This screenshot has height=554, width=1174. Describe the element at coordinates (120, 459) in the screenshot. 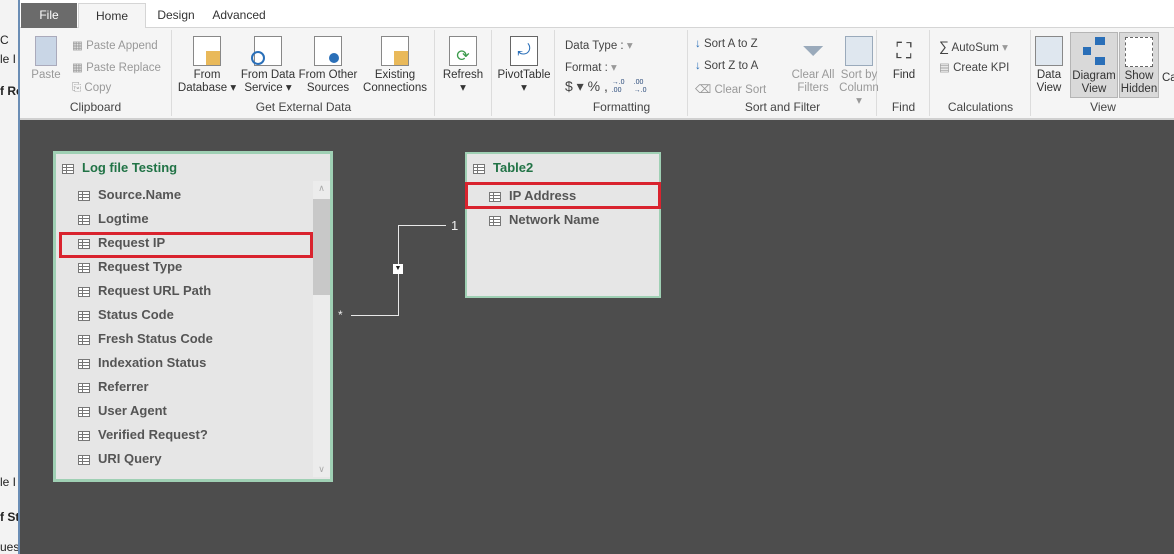

I see `column-item: URI Query` at that location.